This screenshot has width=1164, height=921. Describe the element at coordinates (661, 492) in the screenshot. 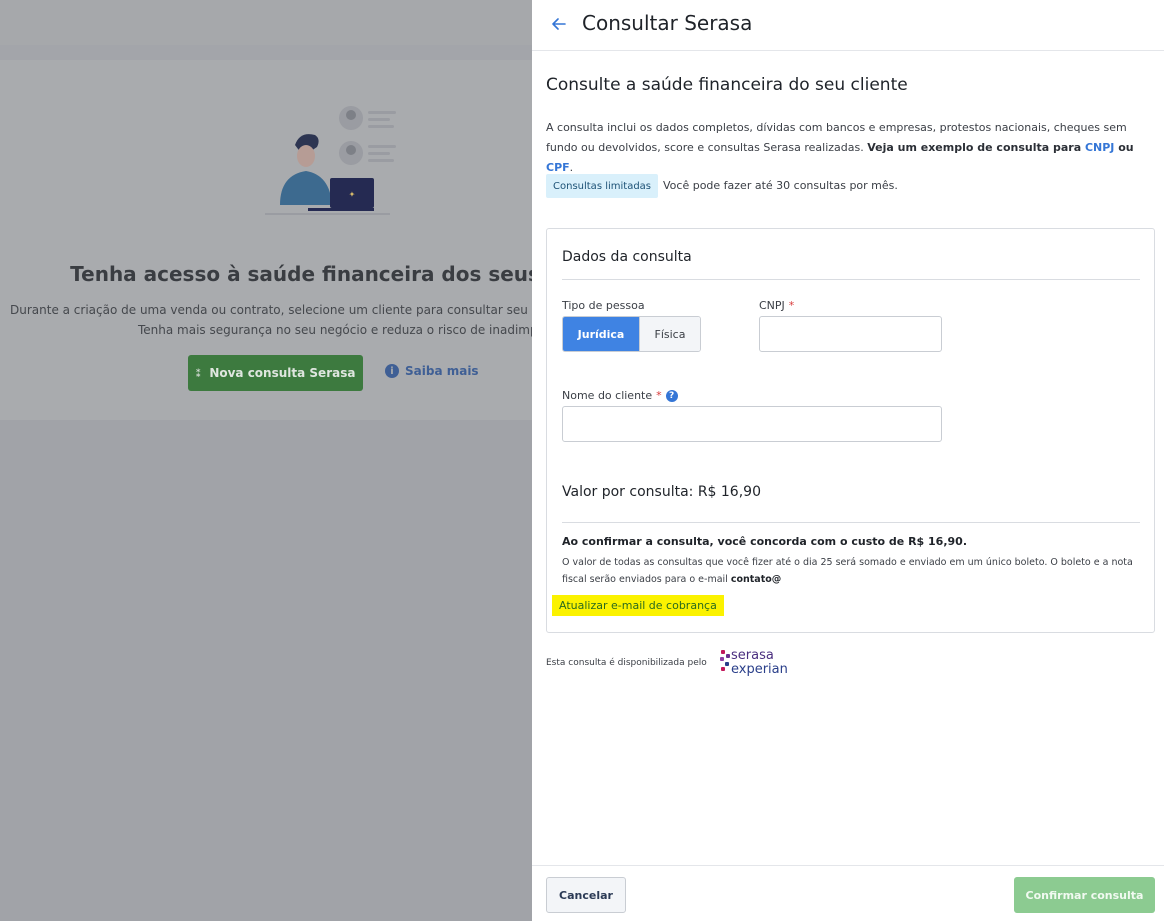

I see `price-per-query: Valor por consulta: R$ 16,90` at that location.